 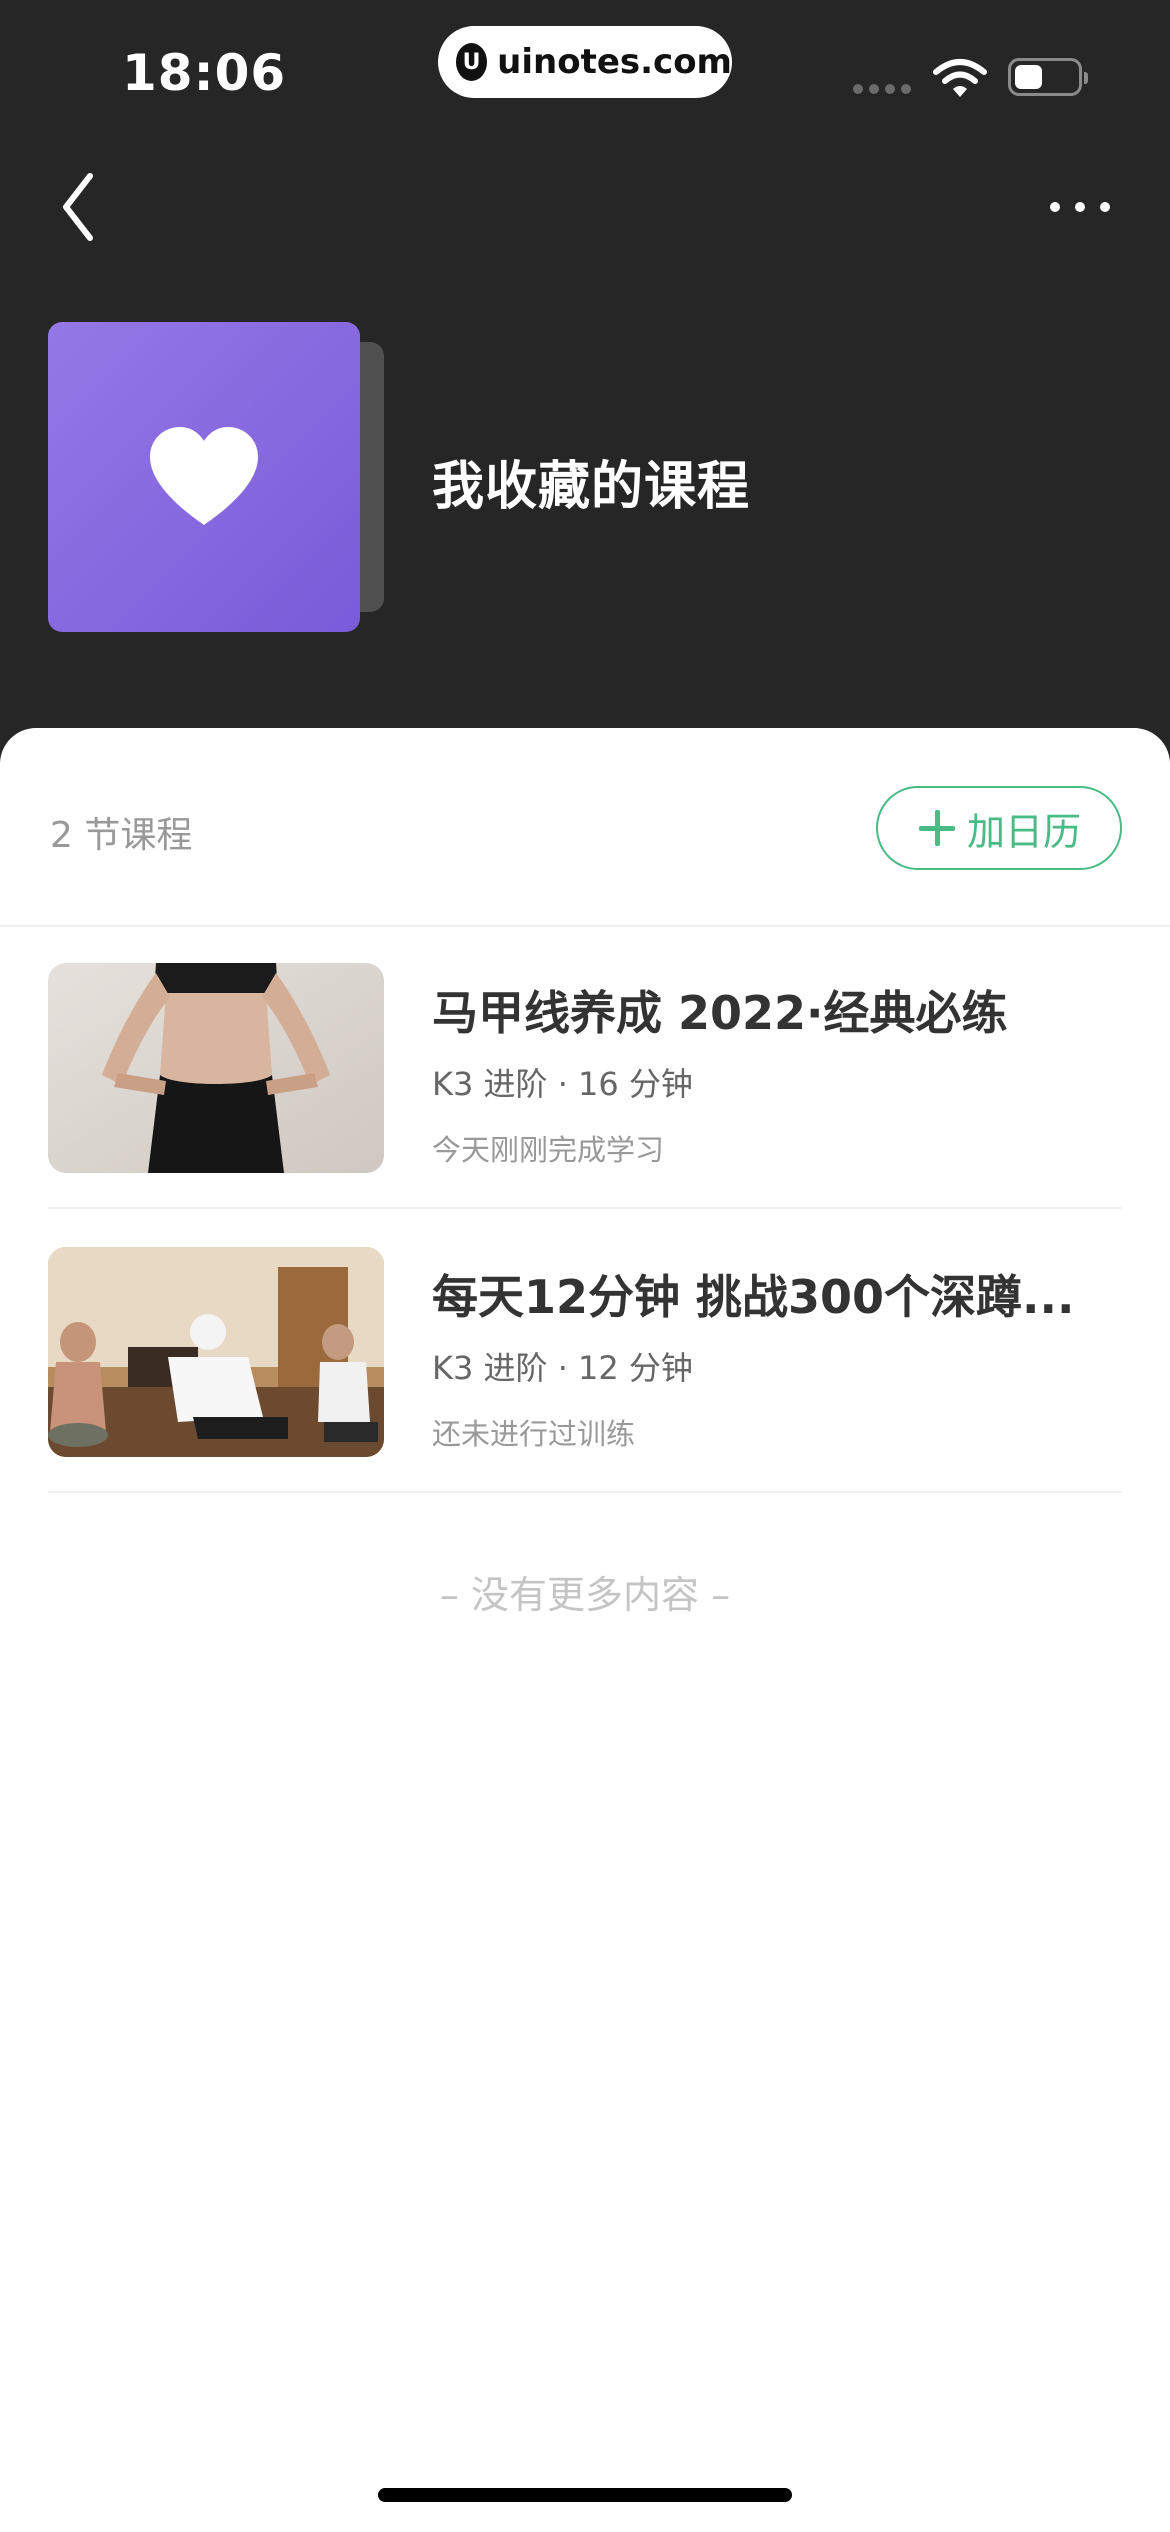 I want to click on course-status: 还未进行过训练, so click(x=534, y=1434).